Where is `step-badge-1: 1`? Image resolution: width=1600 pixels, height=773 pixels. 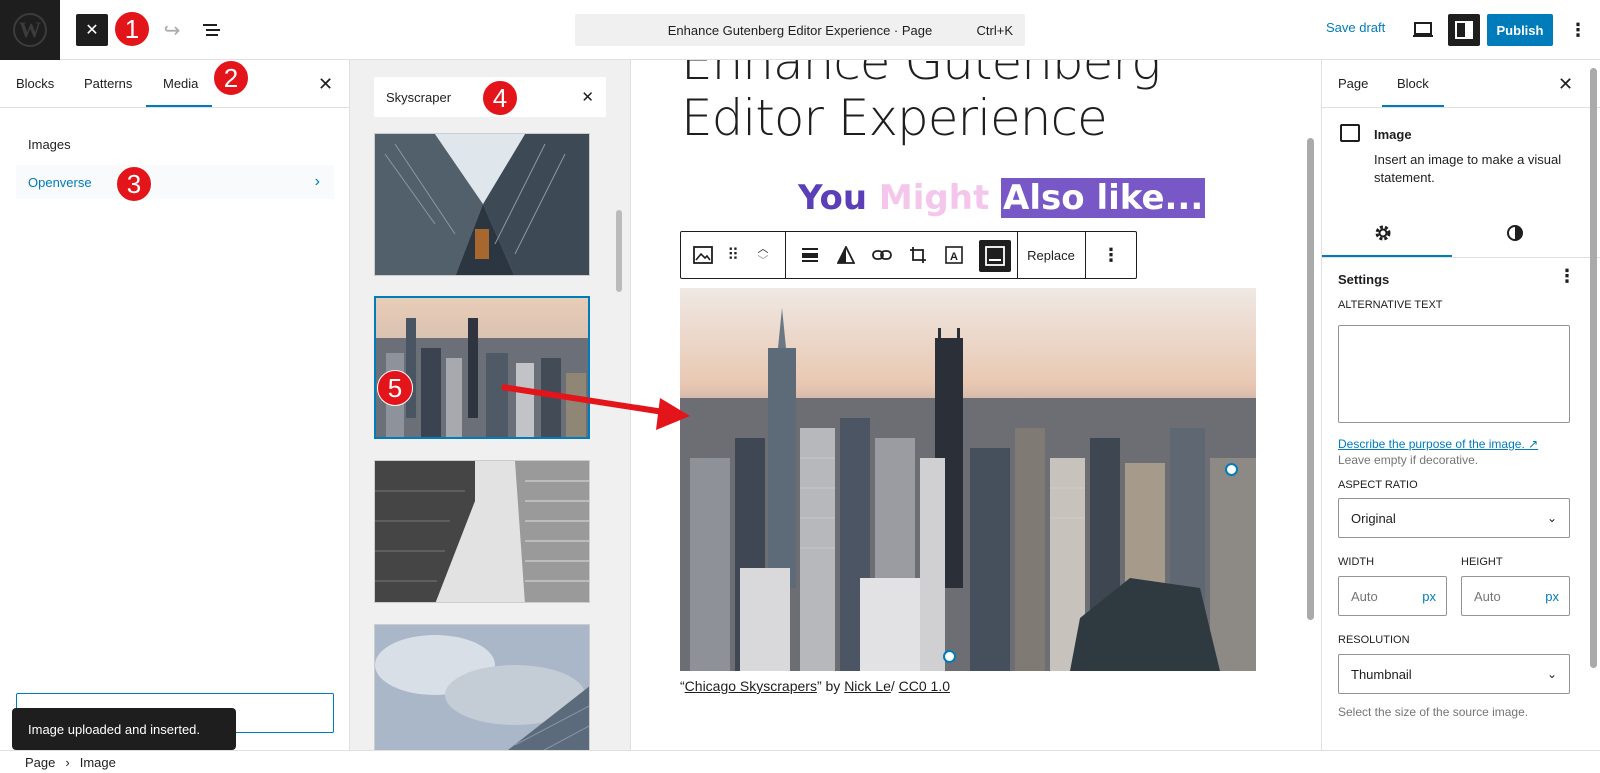 step-badge-1: 1 is located at coordinates (132, 29).